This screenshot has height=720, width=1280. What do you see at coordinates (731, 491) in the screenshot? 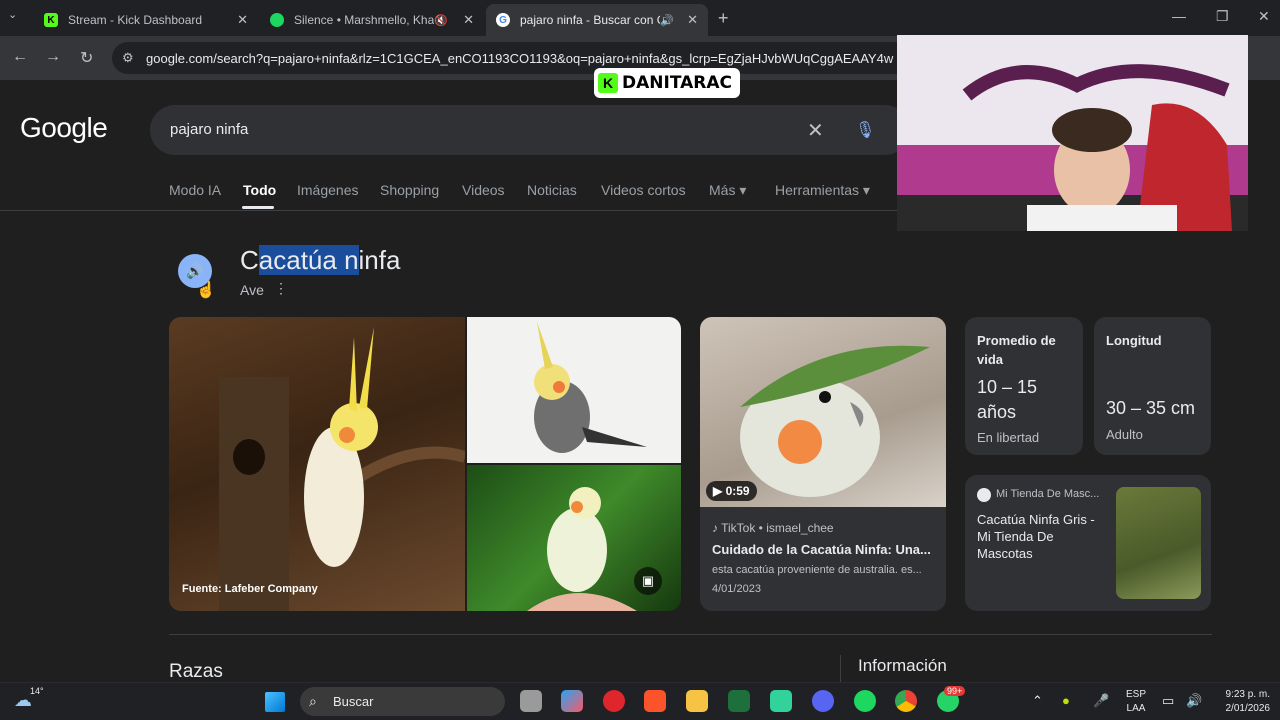
I see `video-duration: ▶ 0:59` at bounding box center [731, 491].